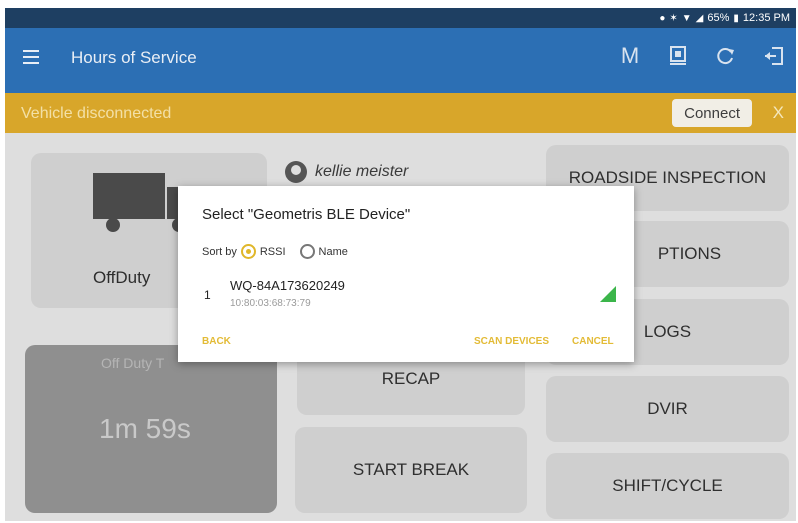 The width and height of the screenshot is (798, 523). Describe the element at coordinates (270, 303) in the screenshot. I see `device-mac-address: 10:80:03:68:73:79` at that location.